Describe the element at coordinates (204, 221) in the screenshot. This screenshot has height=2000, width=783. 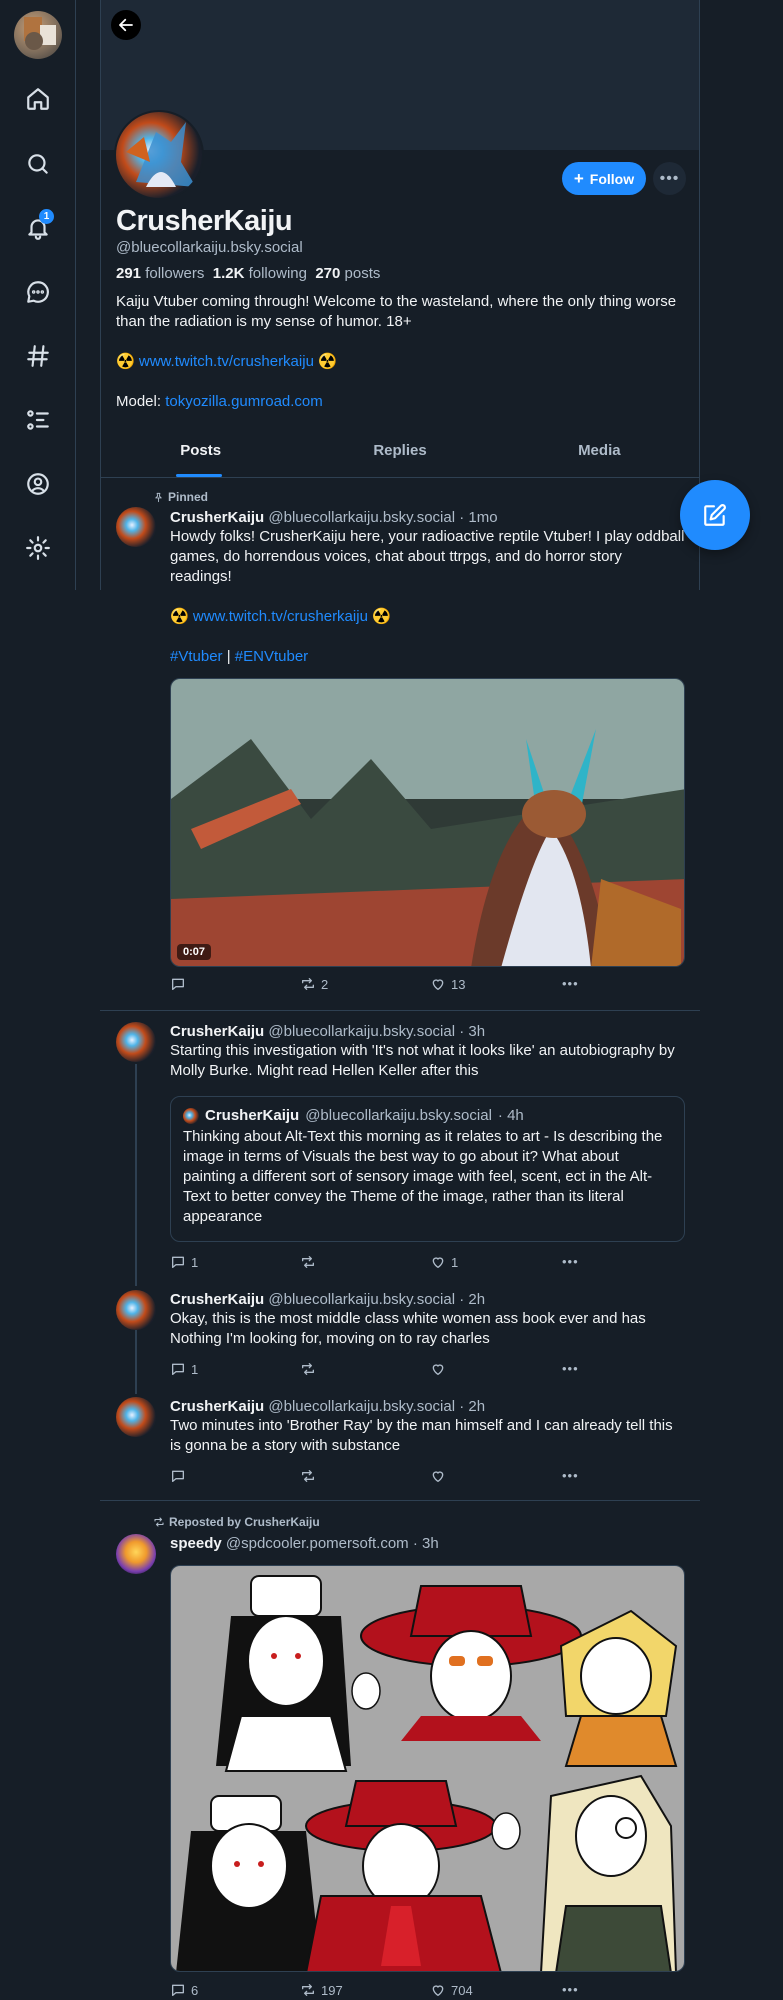
I see `profile-display-name: CrusherKaiju` at that location.